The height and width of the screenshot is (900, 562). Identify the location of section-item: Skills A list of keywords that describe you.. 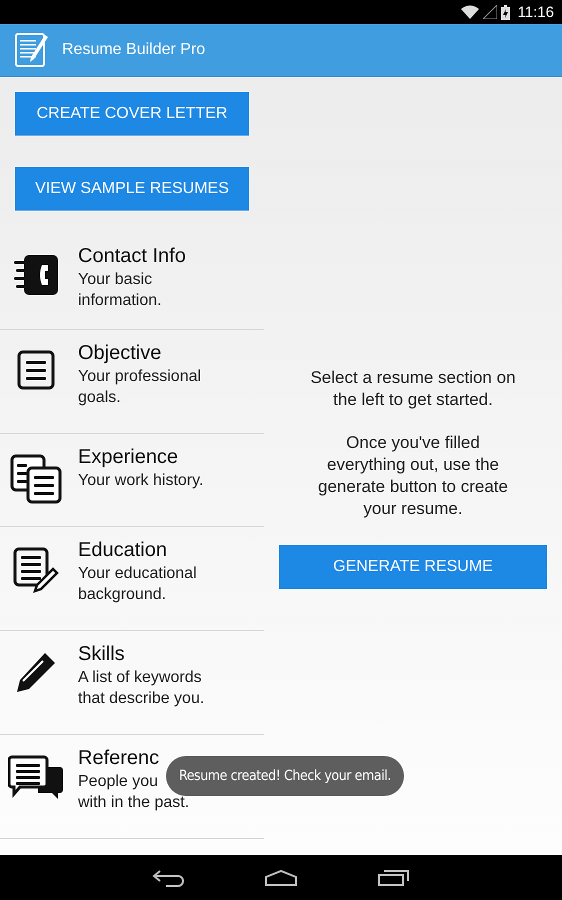
(132, 683).